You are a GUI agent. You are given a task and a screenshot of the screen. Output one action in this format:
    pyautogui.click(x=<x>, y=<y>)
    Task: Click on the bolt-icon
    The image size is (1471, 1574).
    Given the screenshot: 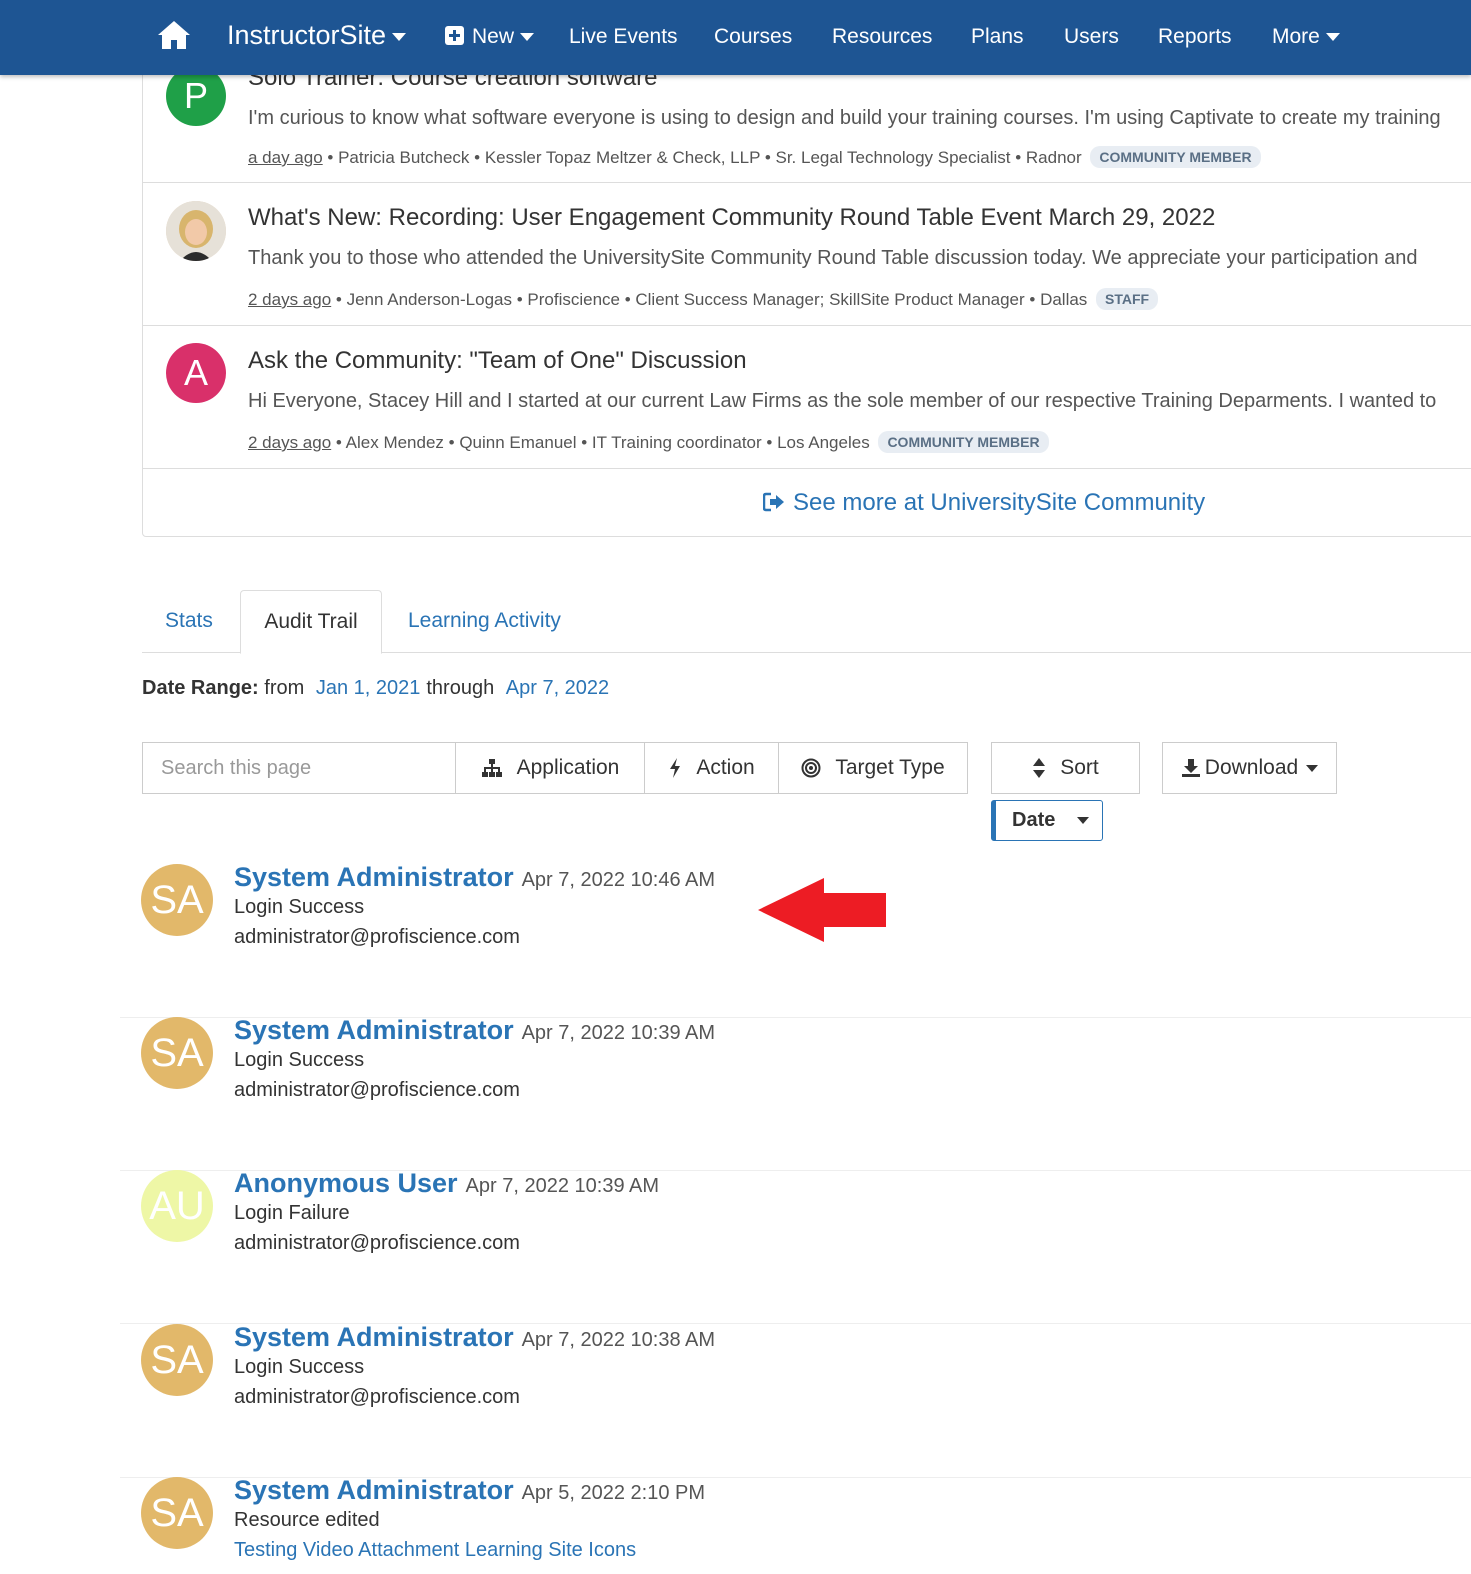 What is the action you would take?
    pyautogui.click(x=675, y=768)
    